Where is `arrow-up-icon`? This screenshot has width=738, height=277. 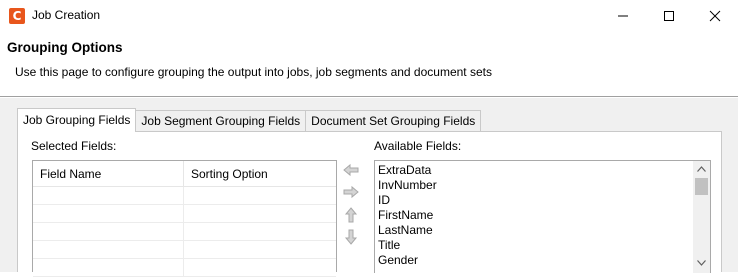 arrow-up-icon is located at coordinates (351, 215).